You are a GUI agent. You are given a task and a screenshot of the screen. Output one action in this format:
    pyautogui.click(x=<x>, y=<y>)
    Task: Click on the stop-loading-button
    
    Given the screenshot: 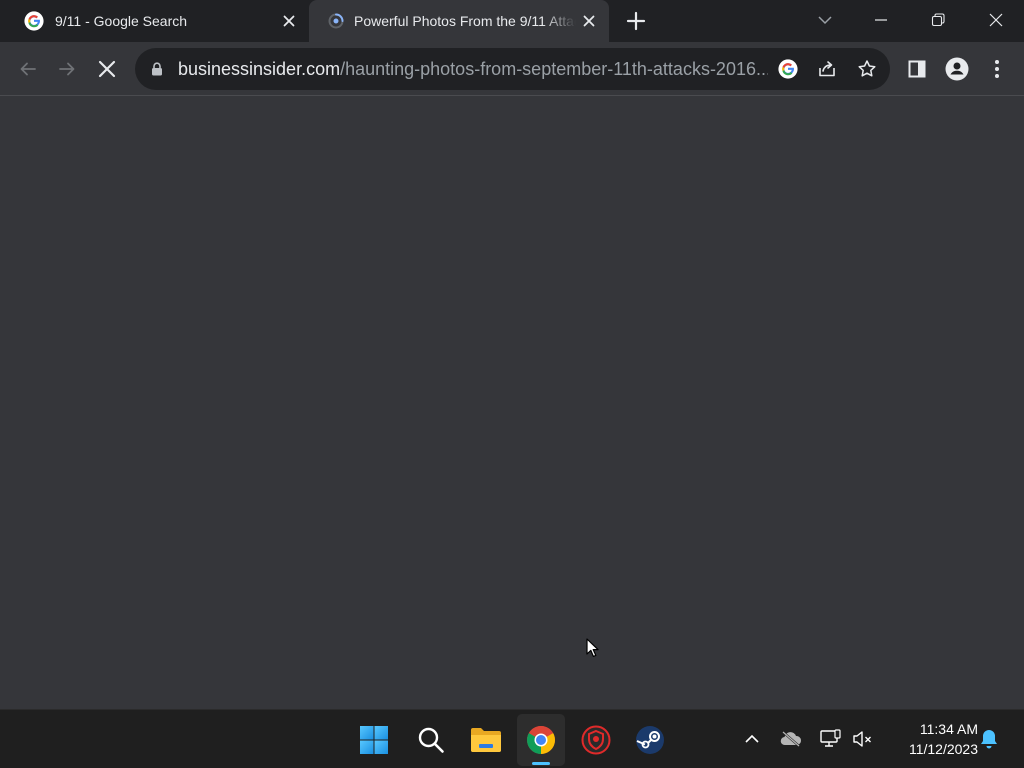 What is the action you would take?
    pyautogui.click(x=107, y=69)
    